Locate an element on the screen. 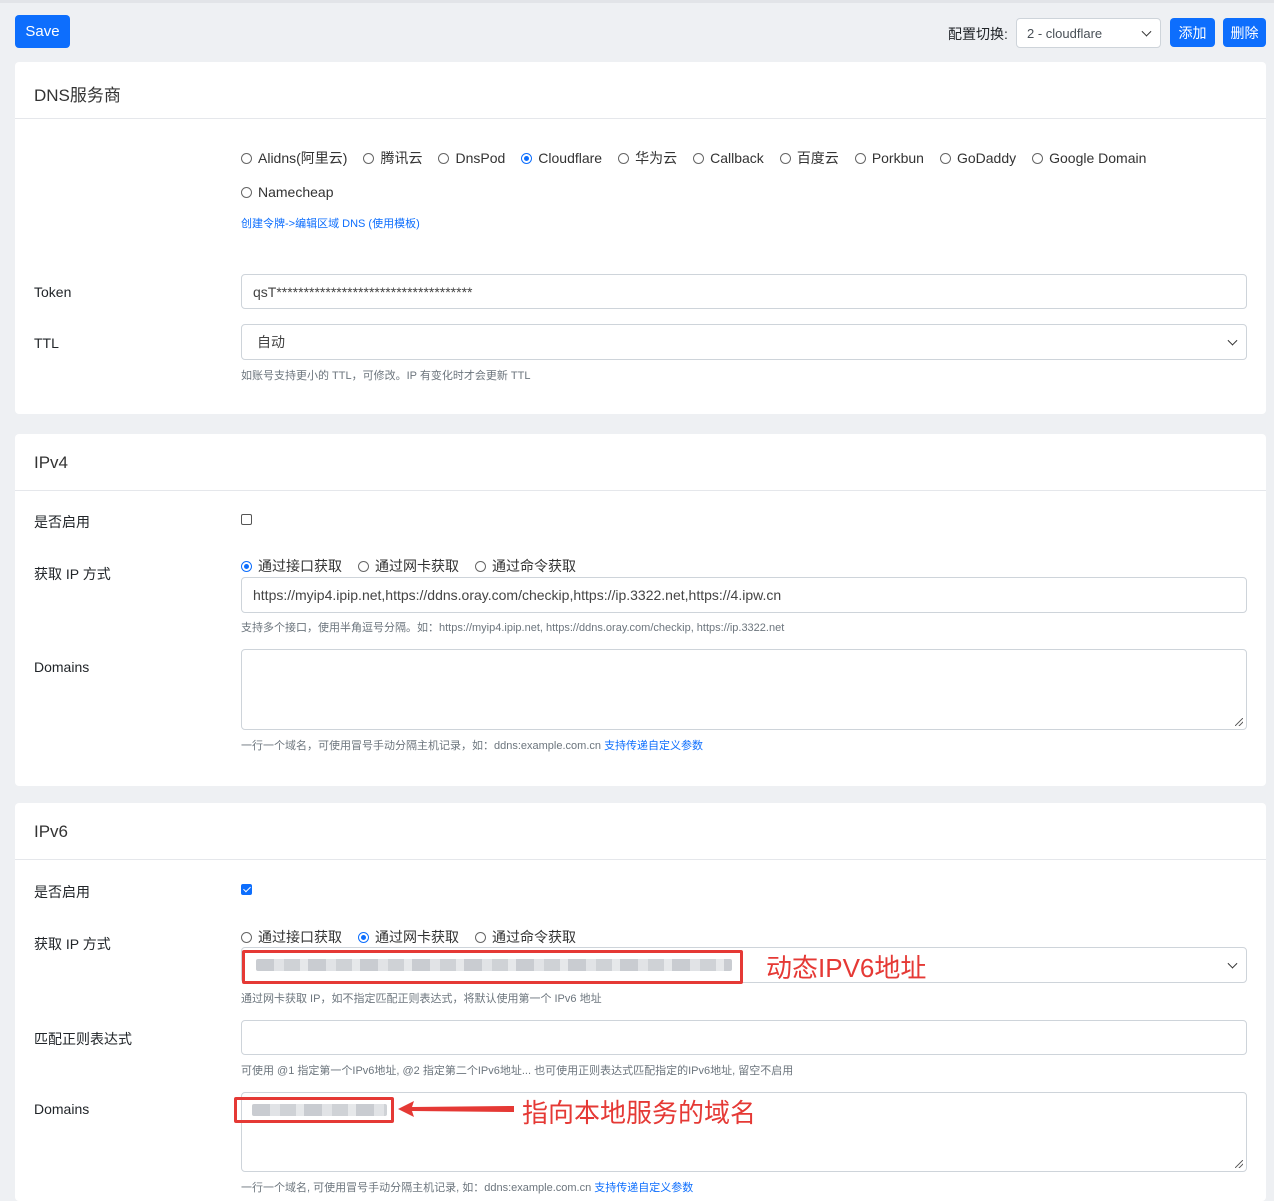 The width and height of the screenshot is (1274, 1201). provider-label: Porkbun is located at coordinates (897, 158).